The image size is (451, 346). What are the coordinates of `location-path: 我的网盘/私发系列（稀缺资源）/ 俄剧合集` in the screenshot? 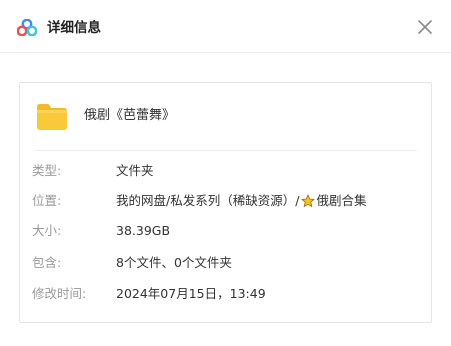 It's located at (241, 201).